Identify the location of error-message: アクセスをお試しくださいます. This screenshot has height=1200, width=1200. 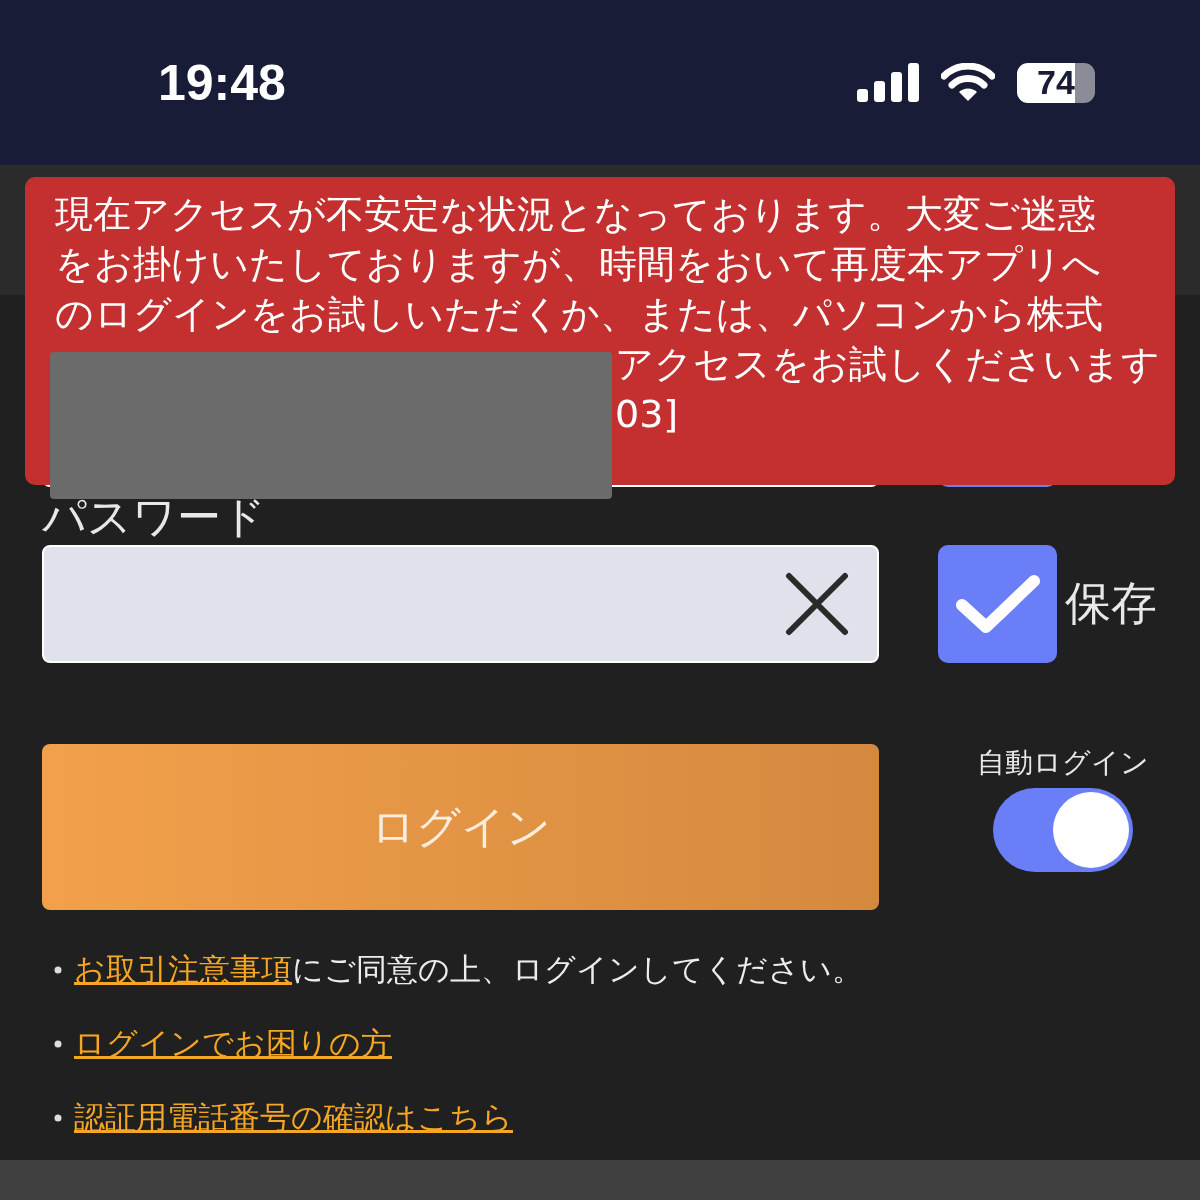
(887, 364).